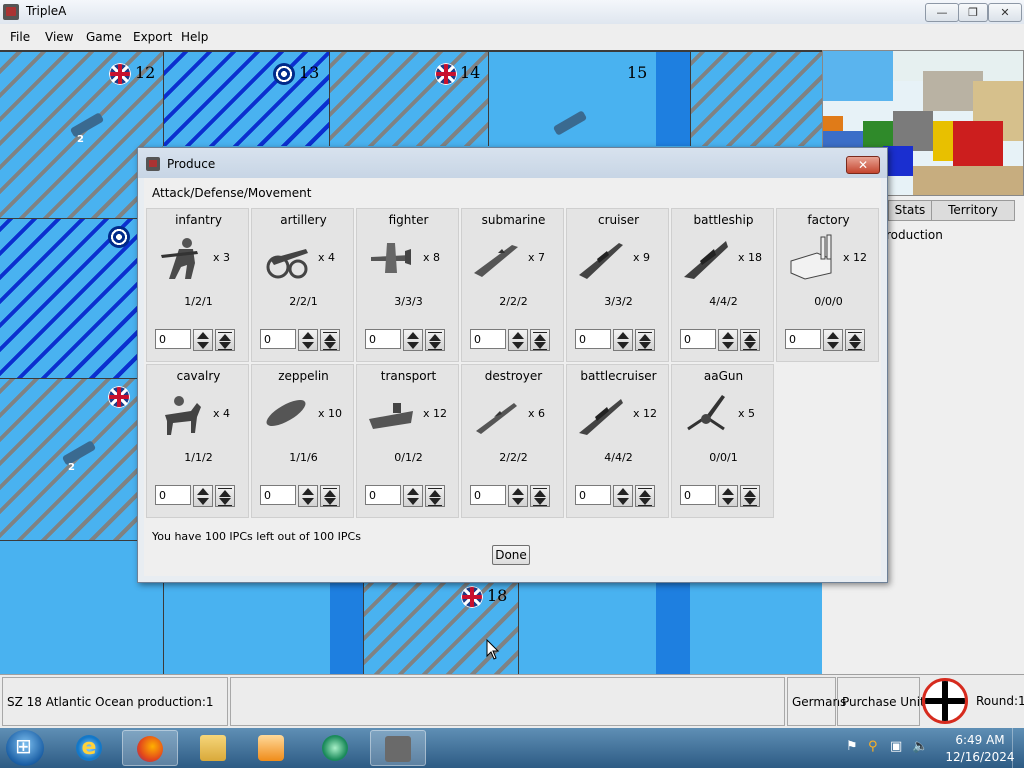 This screenshot has height=768, width=1024. Describe the element at coordinates (942, 12) in the screenshot. I see `minimize-button: —` at that location.